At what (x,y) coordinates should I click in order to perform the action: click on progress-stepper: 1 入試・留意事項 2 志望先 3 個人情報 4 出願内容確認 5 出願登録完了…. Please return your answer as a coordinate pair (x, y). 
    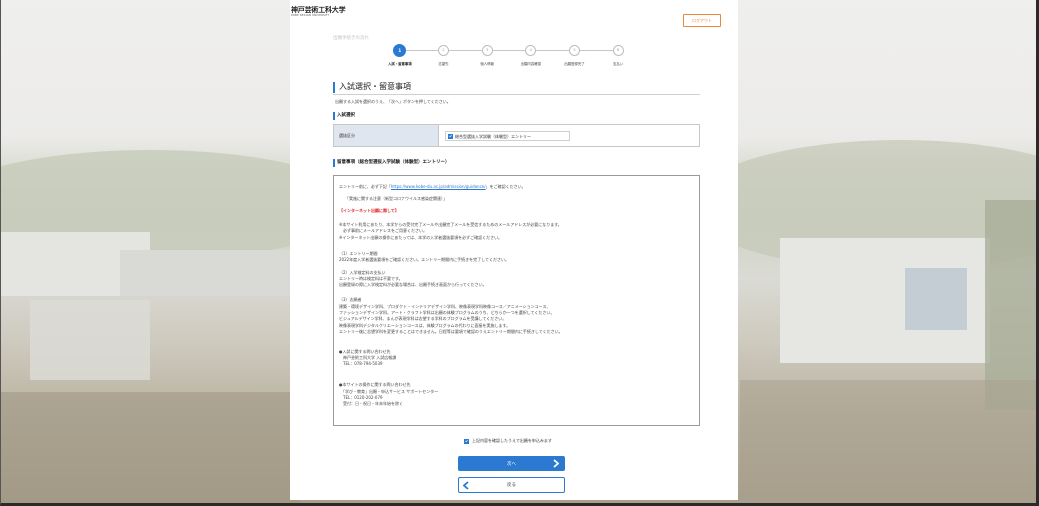
    Looking at the image, I should click on (509, 57).